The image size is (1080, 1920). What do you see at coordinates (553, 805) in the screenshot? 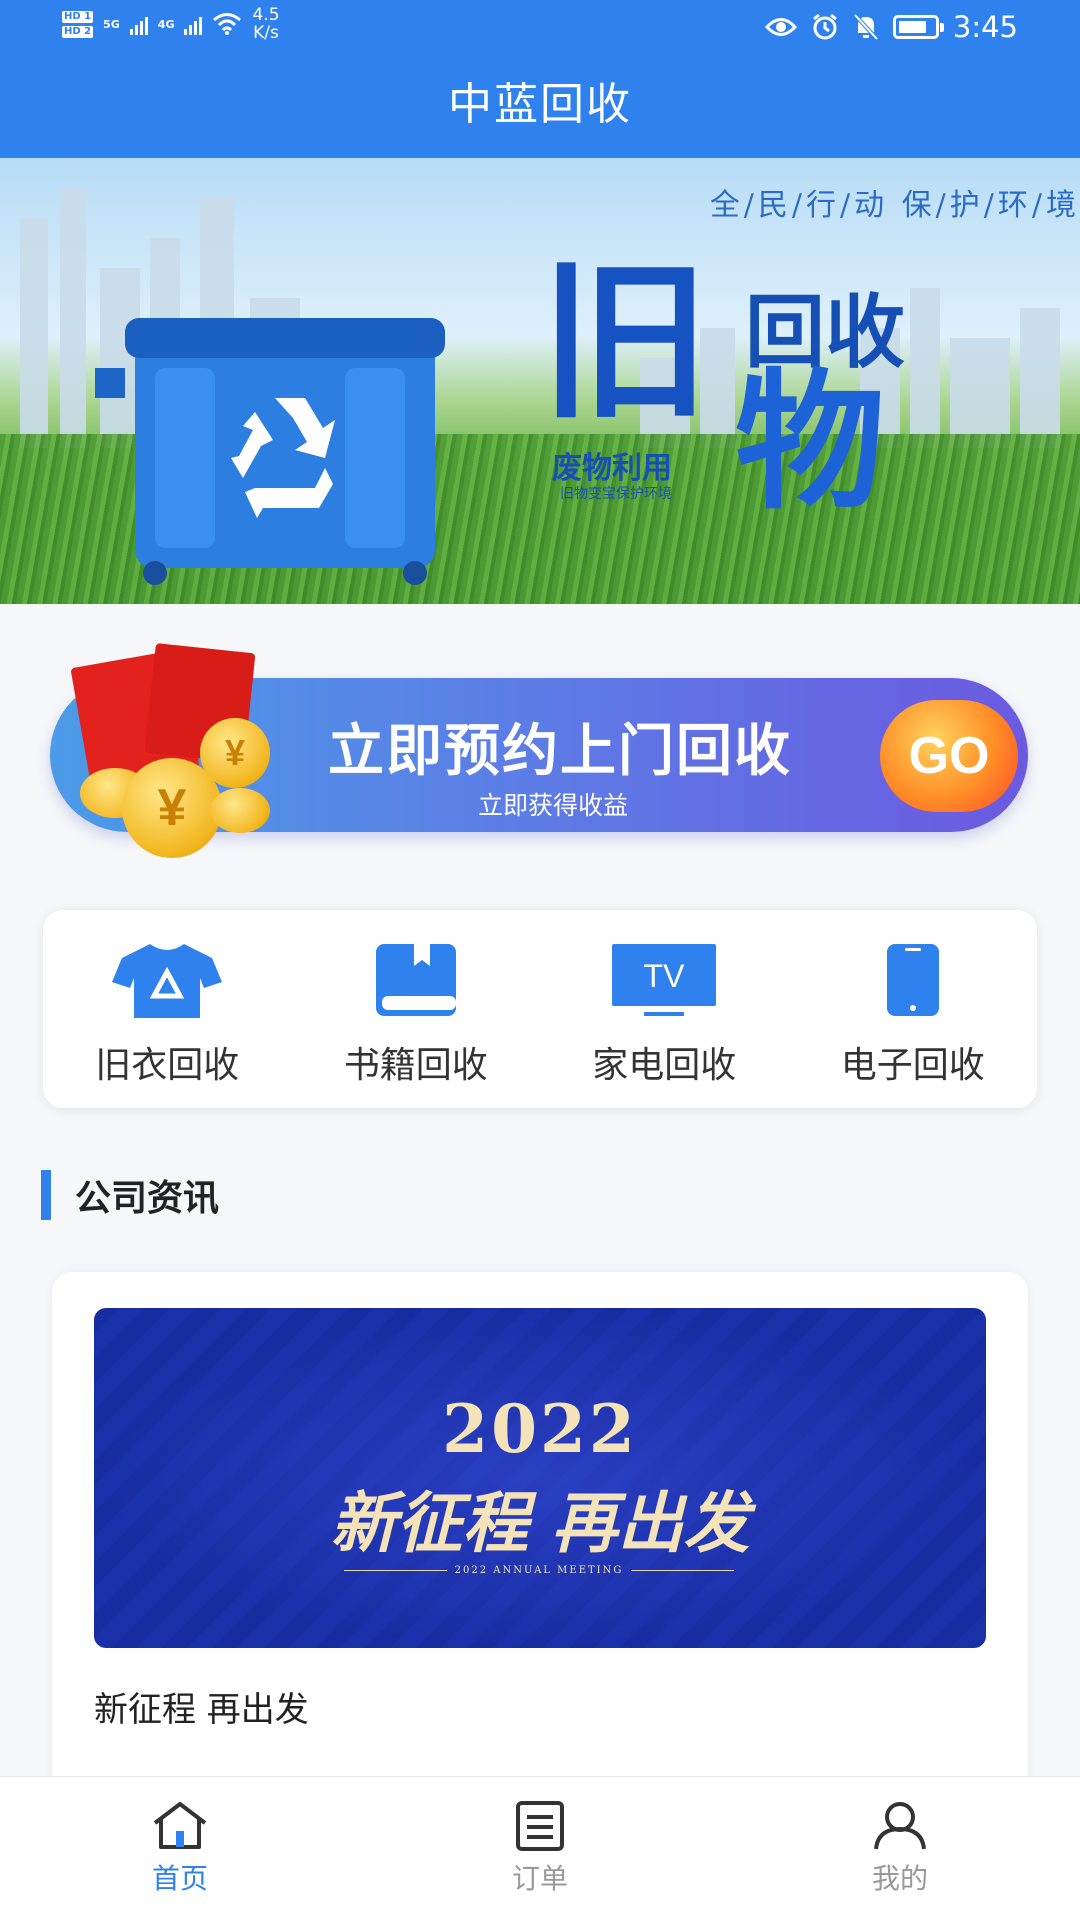
I see `appointment-subtitle: 立即获得收益` at bounding box center [553, 805].